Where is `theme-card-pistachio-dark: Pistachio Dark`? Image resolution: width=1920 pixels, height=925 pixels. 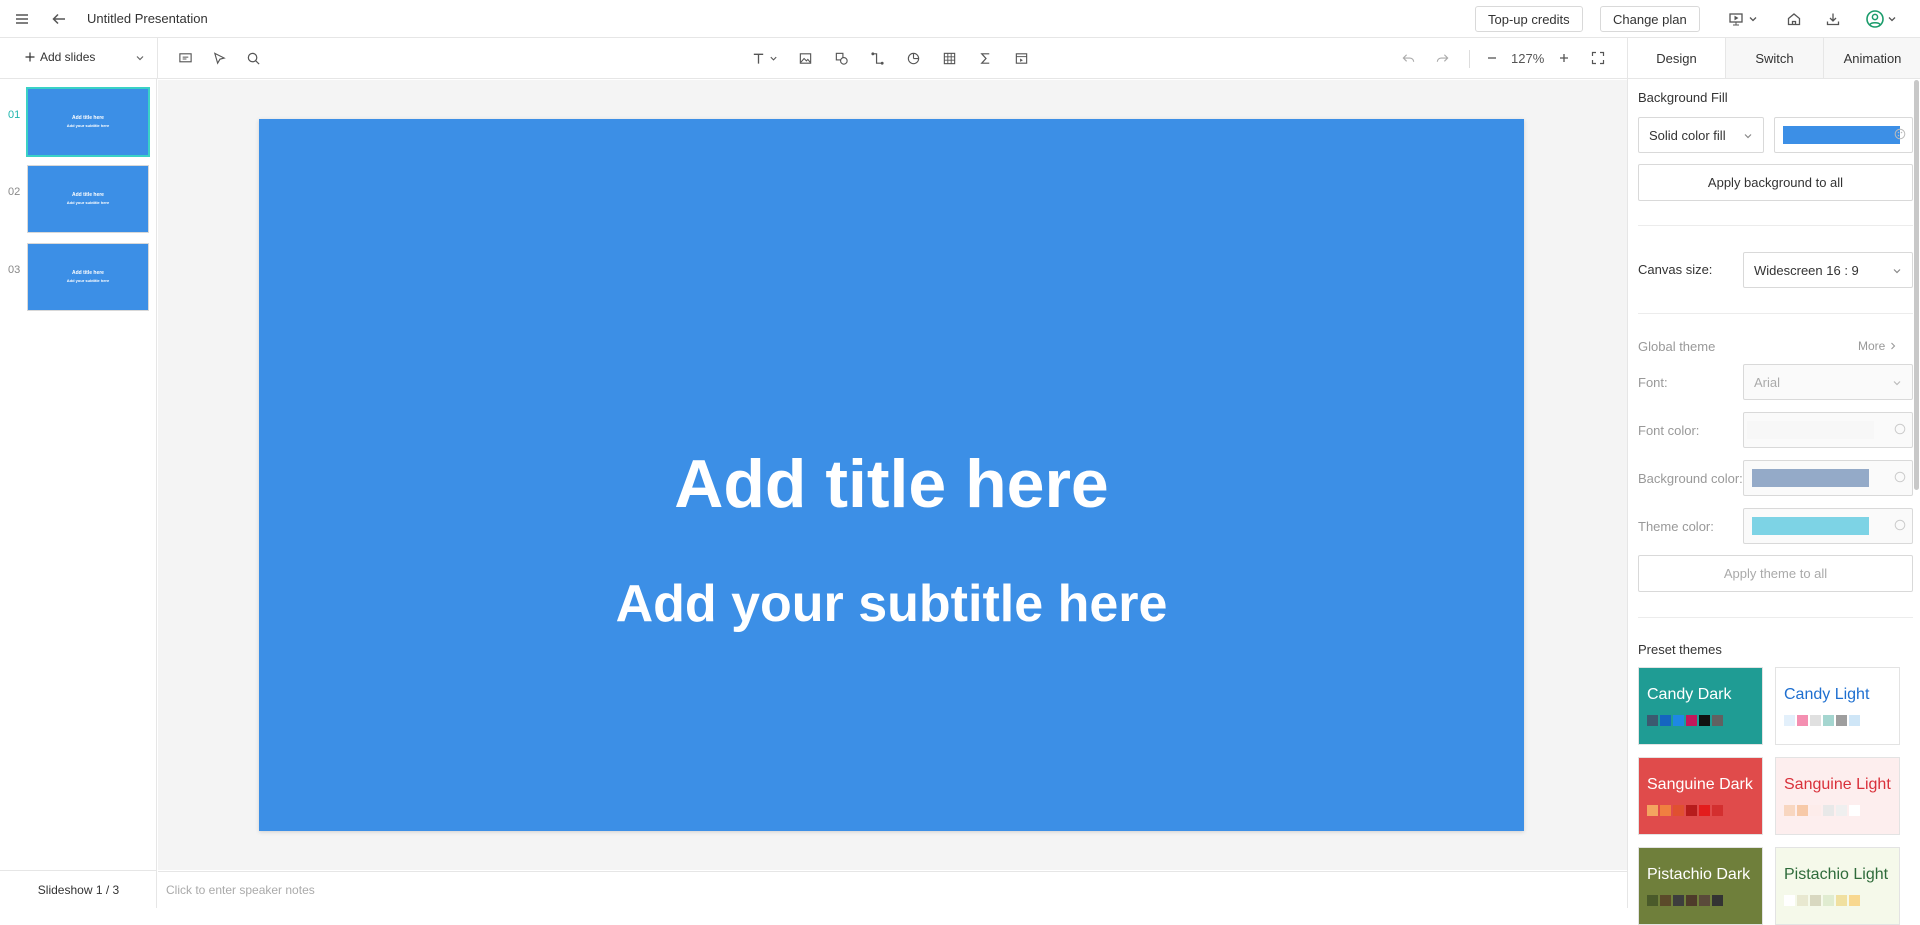 theme-card-pistachio-dark: Pistachio Dark is located at coordinates (1700, 886).